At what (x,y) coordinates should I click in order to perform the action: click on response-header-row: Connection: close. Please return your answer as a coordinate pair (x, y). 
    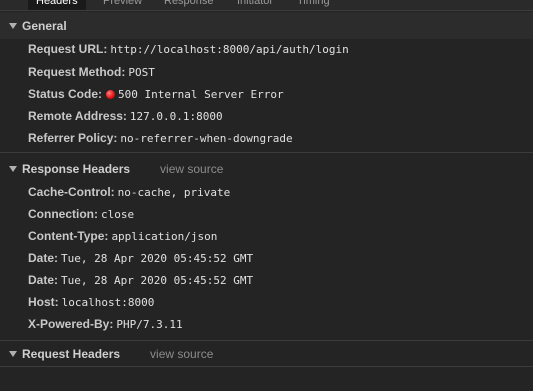
    Looking at the image, I should click on (81, 214).